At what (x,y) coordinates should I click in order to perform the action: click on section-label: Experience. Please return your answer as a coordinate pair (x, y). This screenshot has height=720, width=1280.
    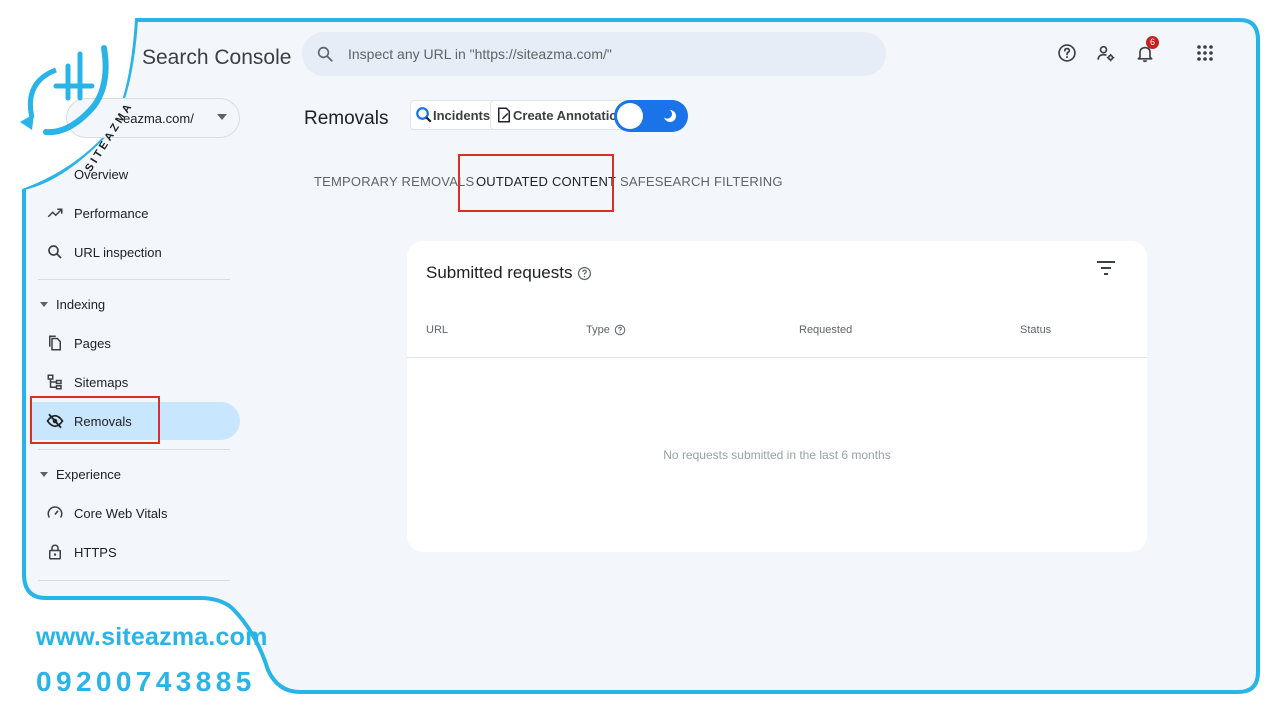
    Looking at the image, I should click on (89, 474).